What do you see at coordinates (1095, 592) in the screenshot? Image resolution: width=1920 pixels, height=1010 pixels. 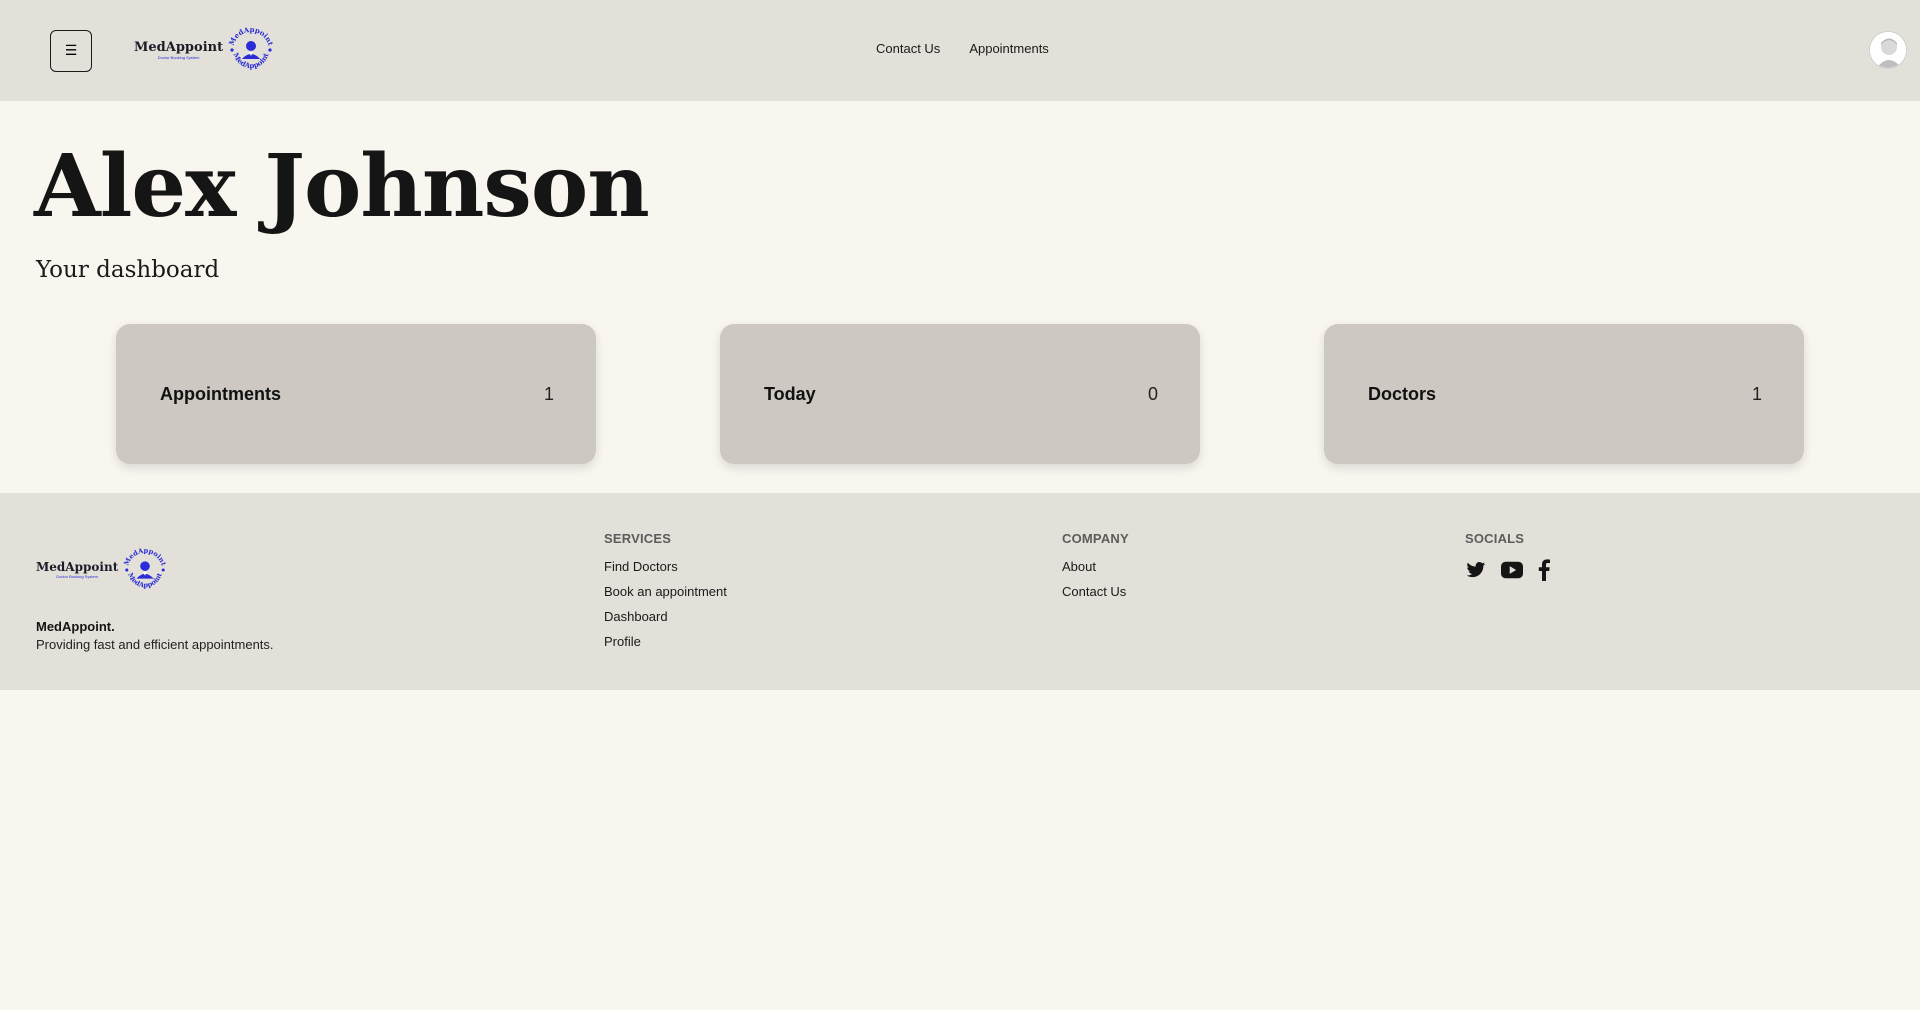 I see `footer-contact-us-link: Contact Us` at bounding box center [1095, 592].